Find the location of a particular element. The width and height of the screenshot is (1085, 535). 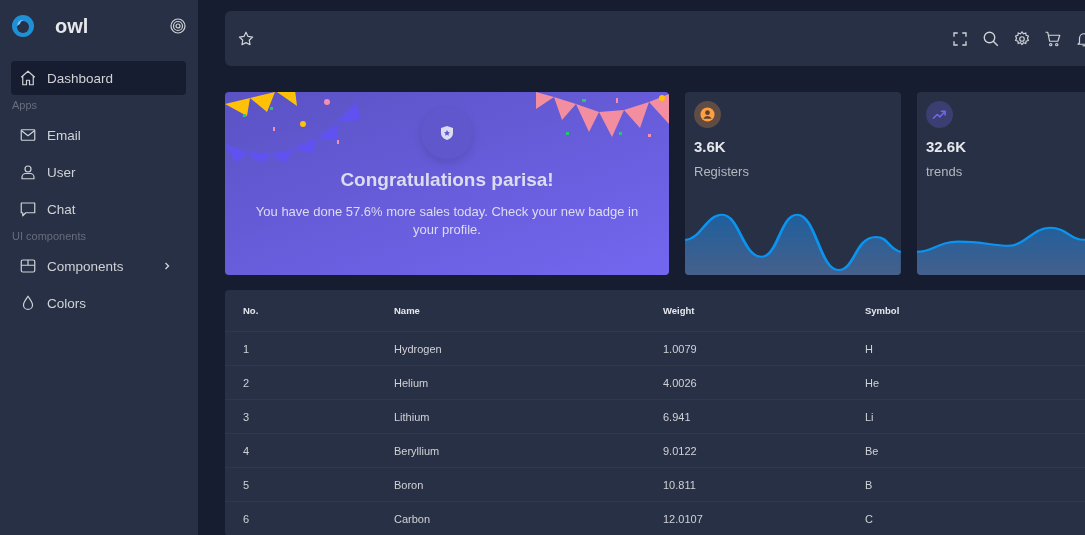

chat-icon is located at coordinates (28, 209).